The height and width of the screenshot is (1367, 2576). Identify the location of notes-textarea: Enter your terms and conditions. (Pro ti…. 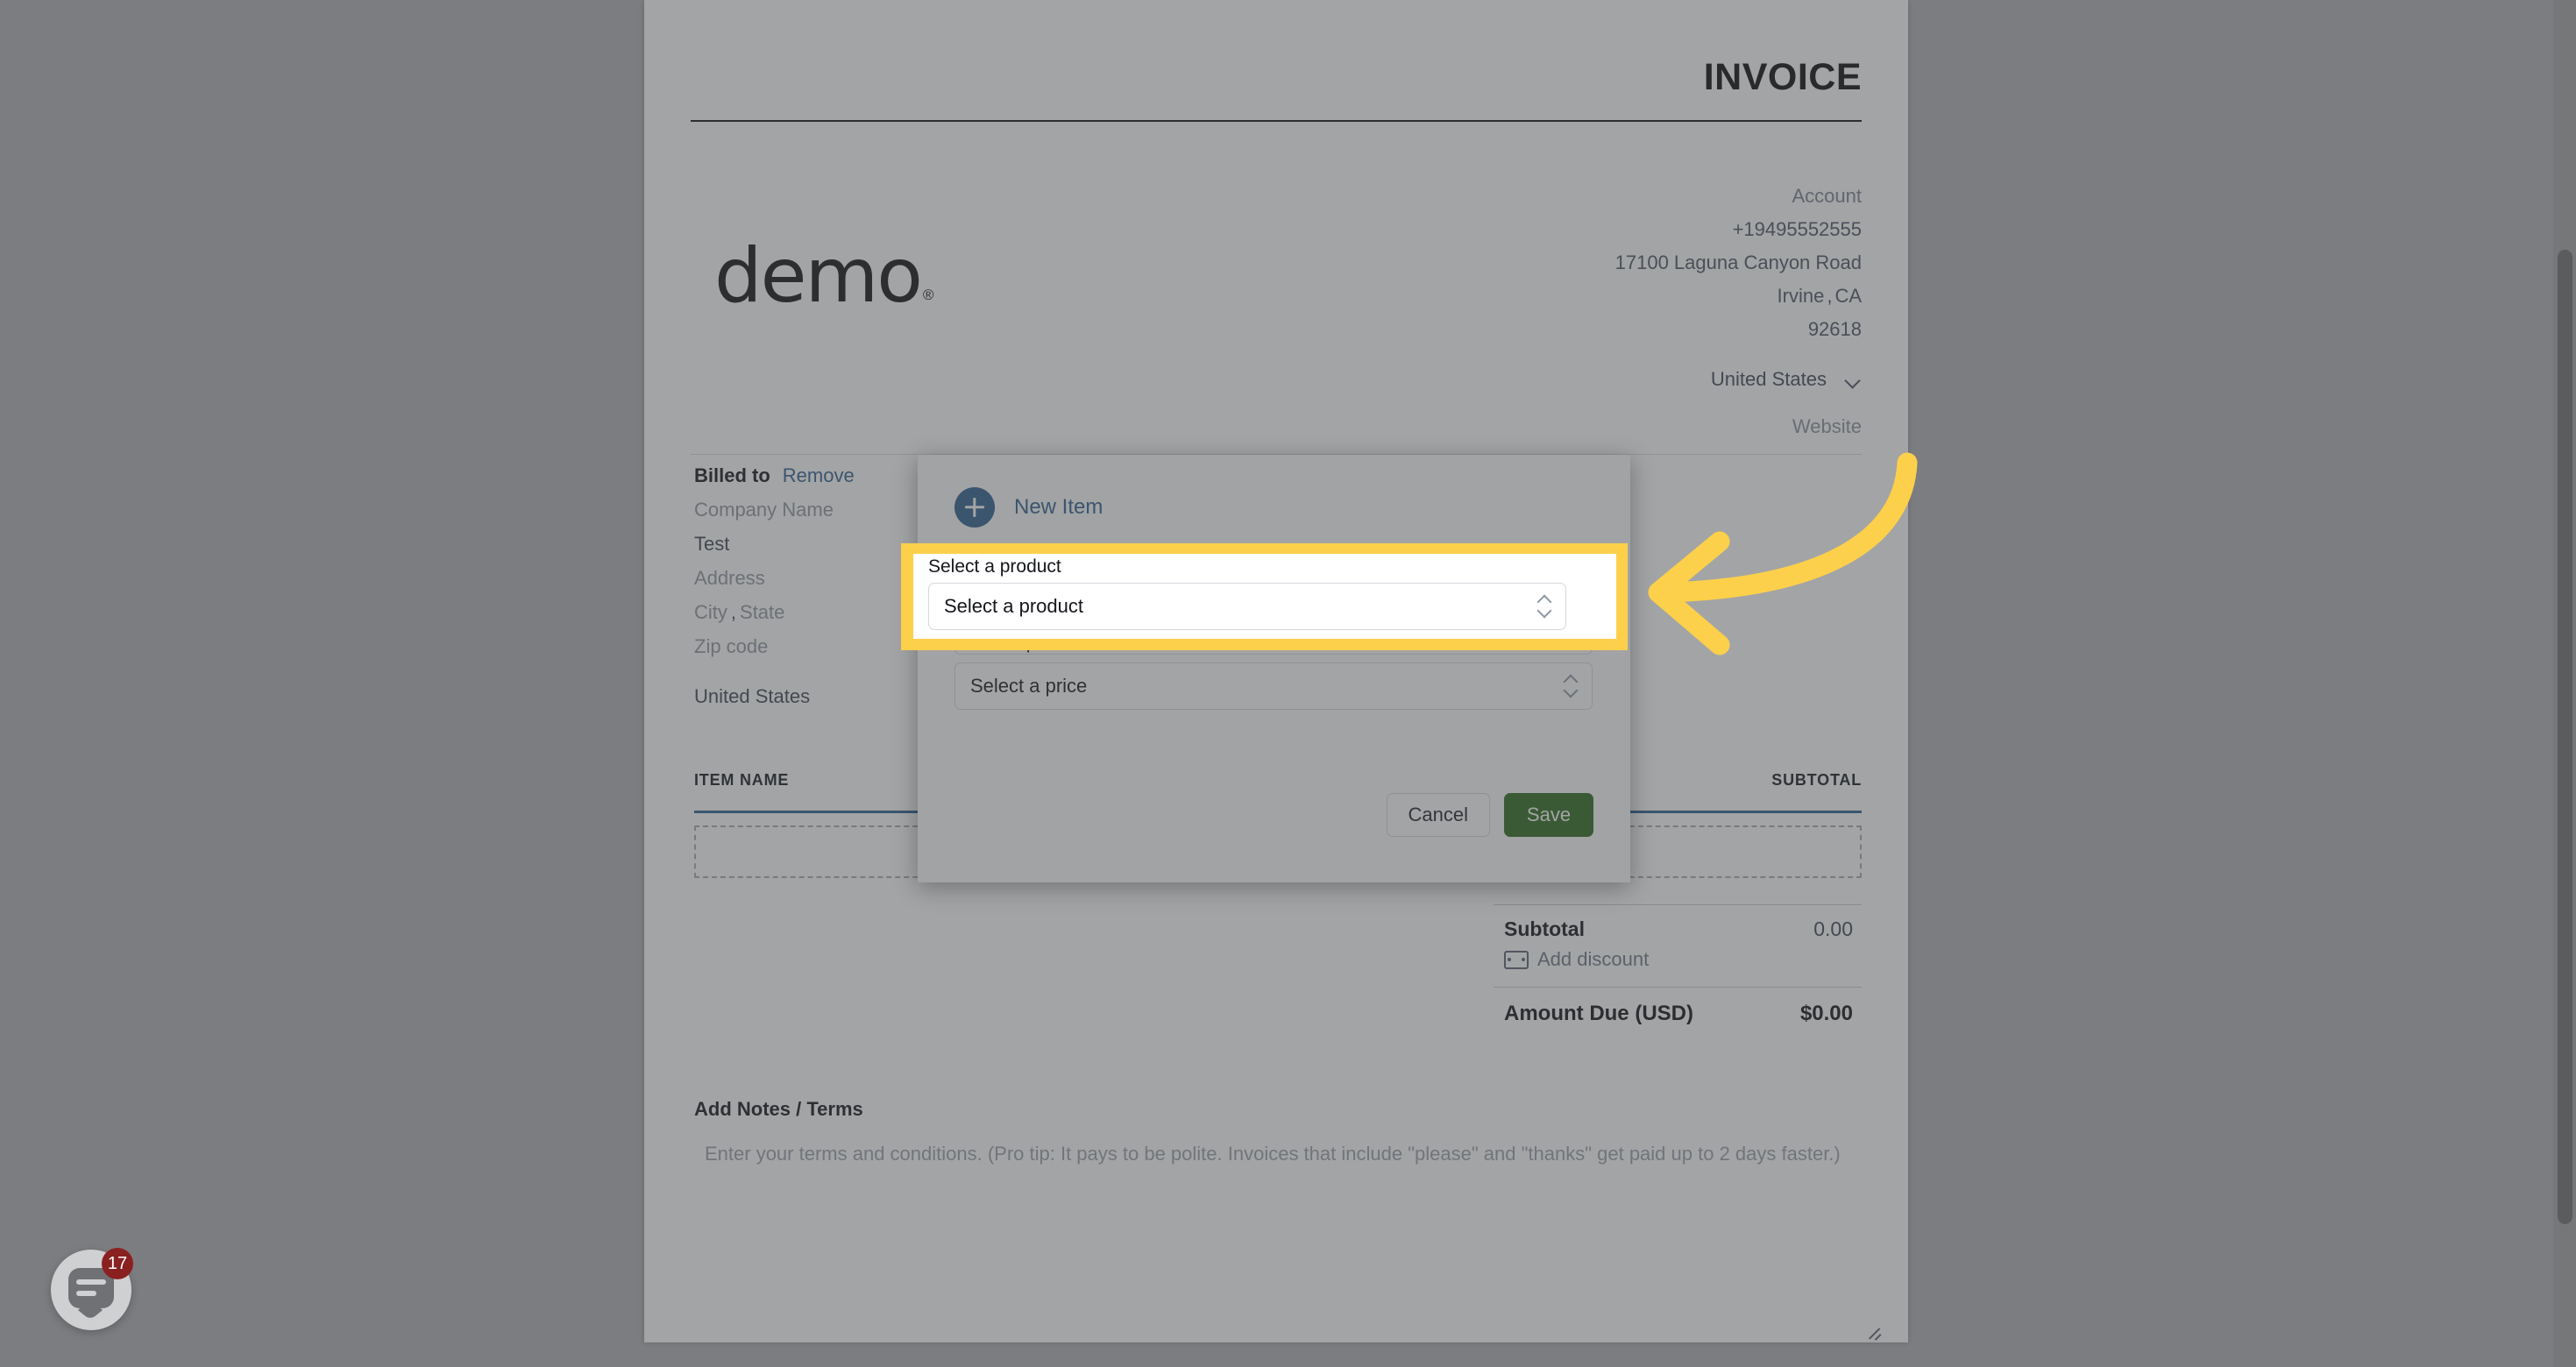
(1290, 1236).